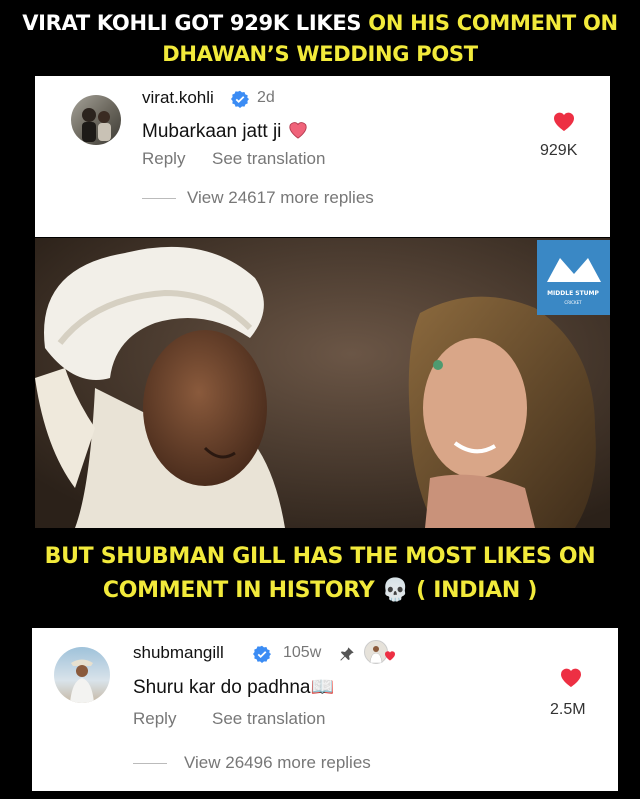 This screenshot has width=640, height=799. What do you see at coordinates (266, 97) in the screenshot?
I see `comment-time: 2d` at bounding box center [266, 97].